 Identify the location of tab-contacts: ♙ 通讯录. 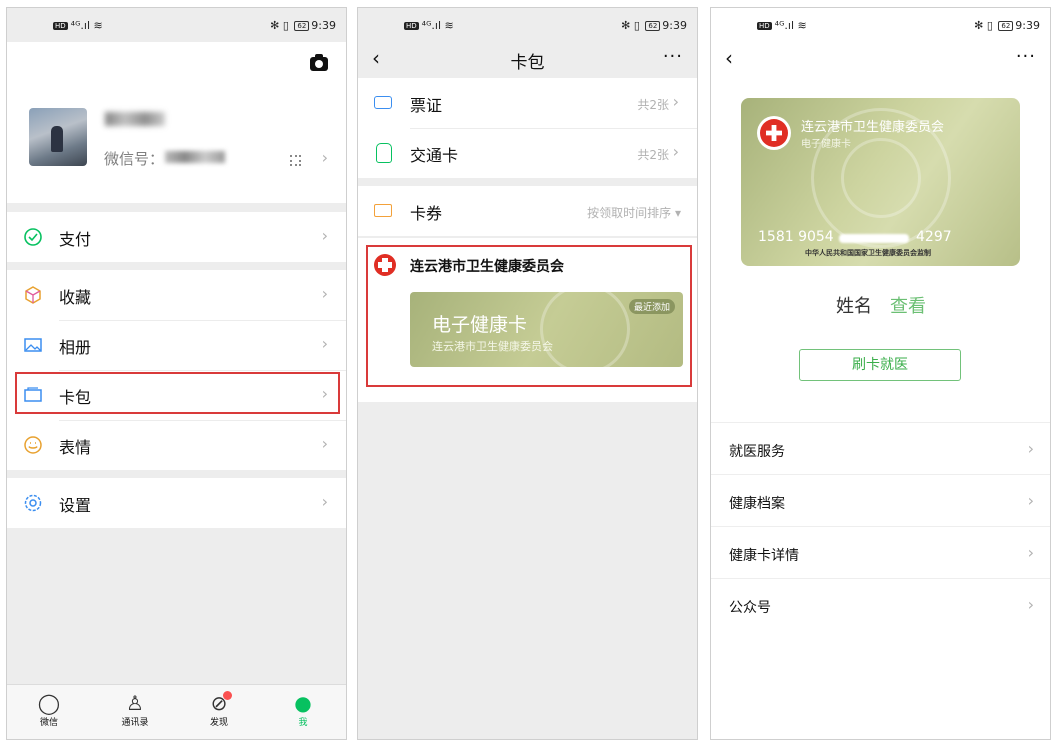
(135, 709).